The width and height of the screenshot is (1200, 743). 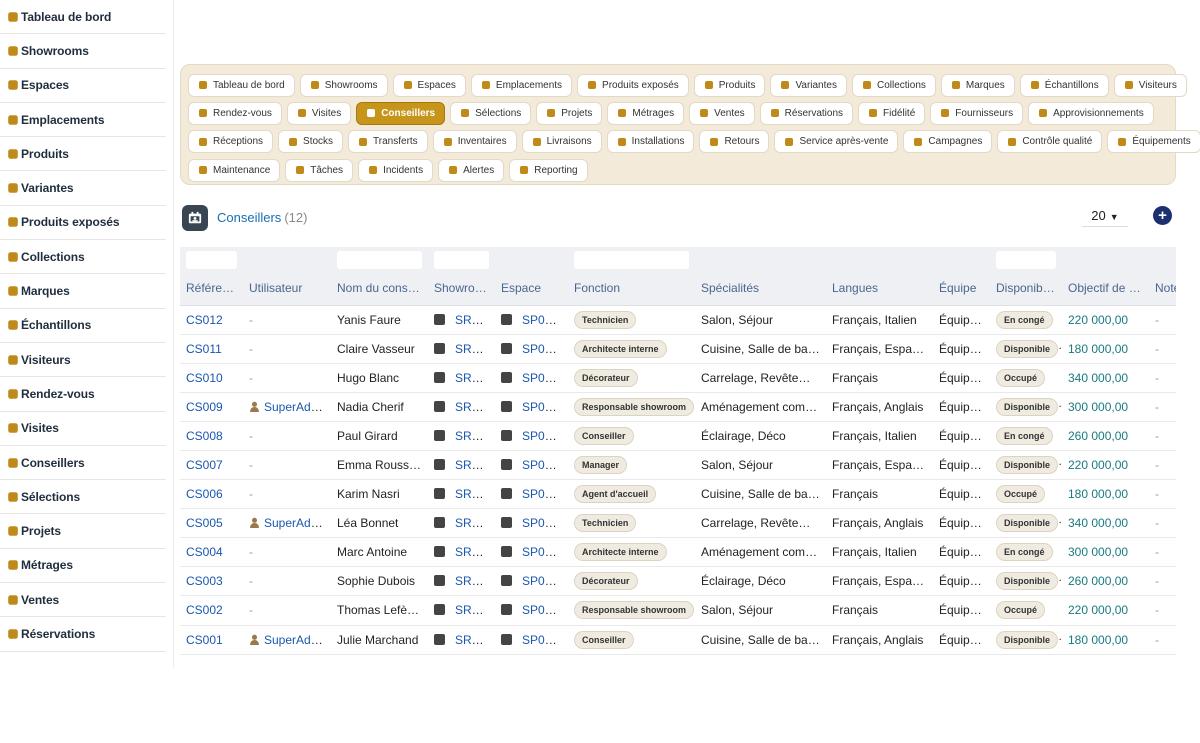 What do you see at coordinates (388, 142) in the screenshot?
I see `module-button: Transferts` at bounding box center [388, 142].